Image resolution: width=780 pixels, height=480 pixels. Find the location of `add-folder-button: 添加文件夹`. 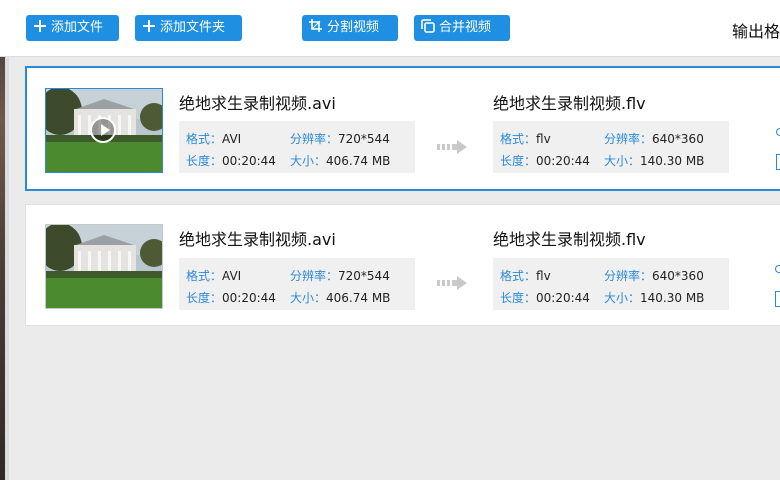

add-folder-button: 添加文件夹 is located at coordinates (188, 28).